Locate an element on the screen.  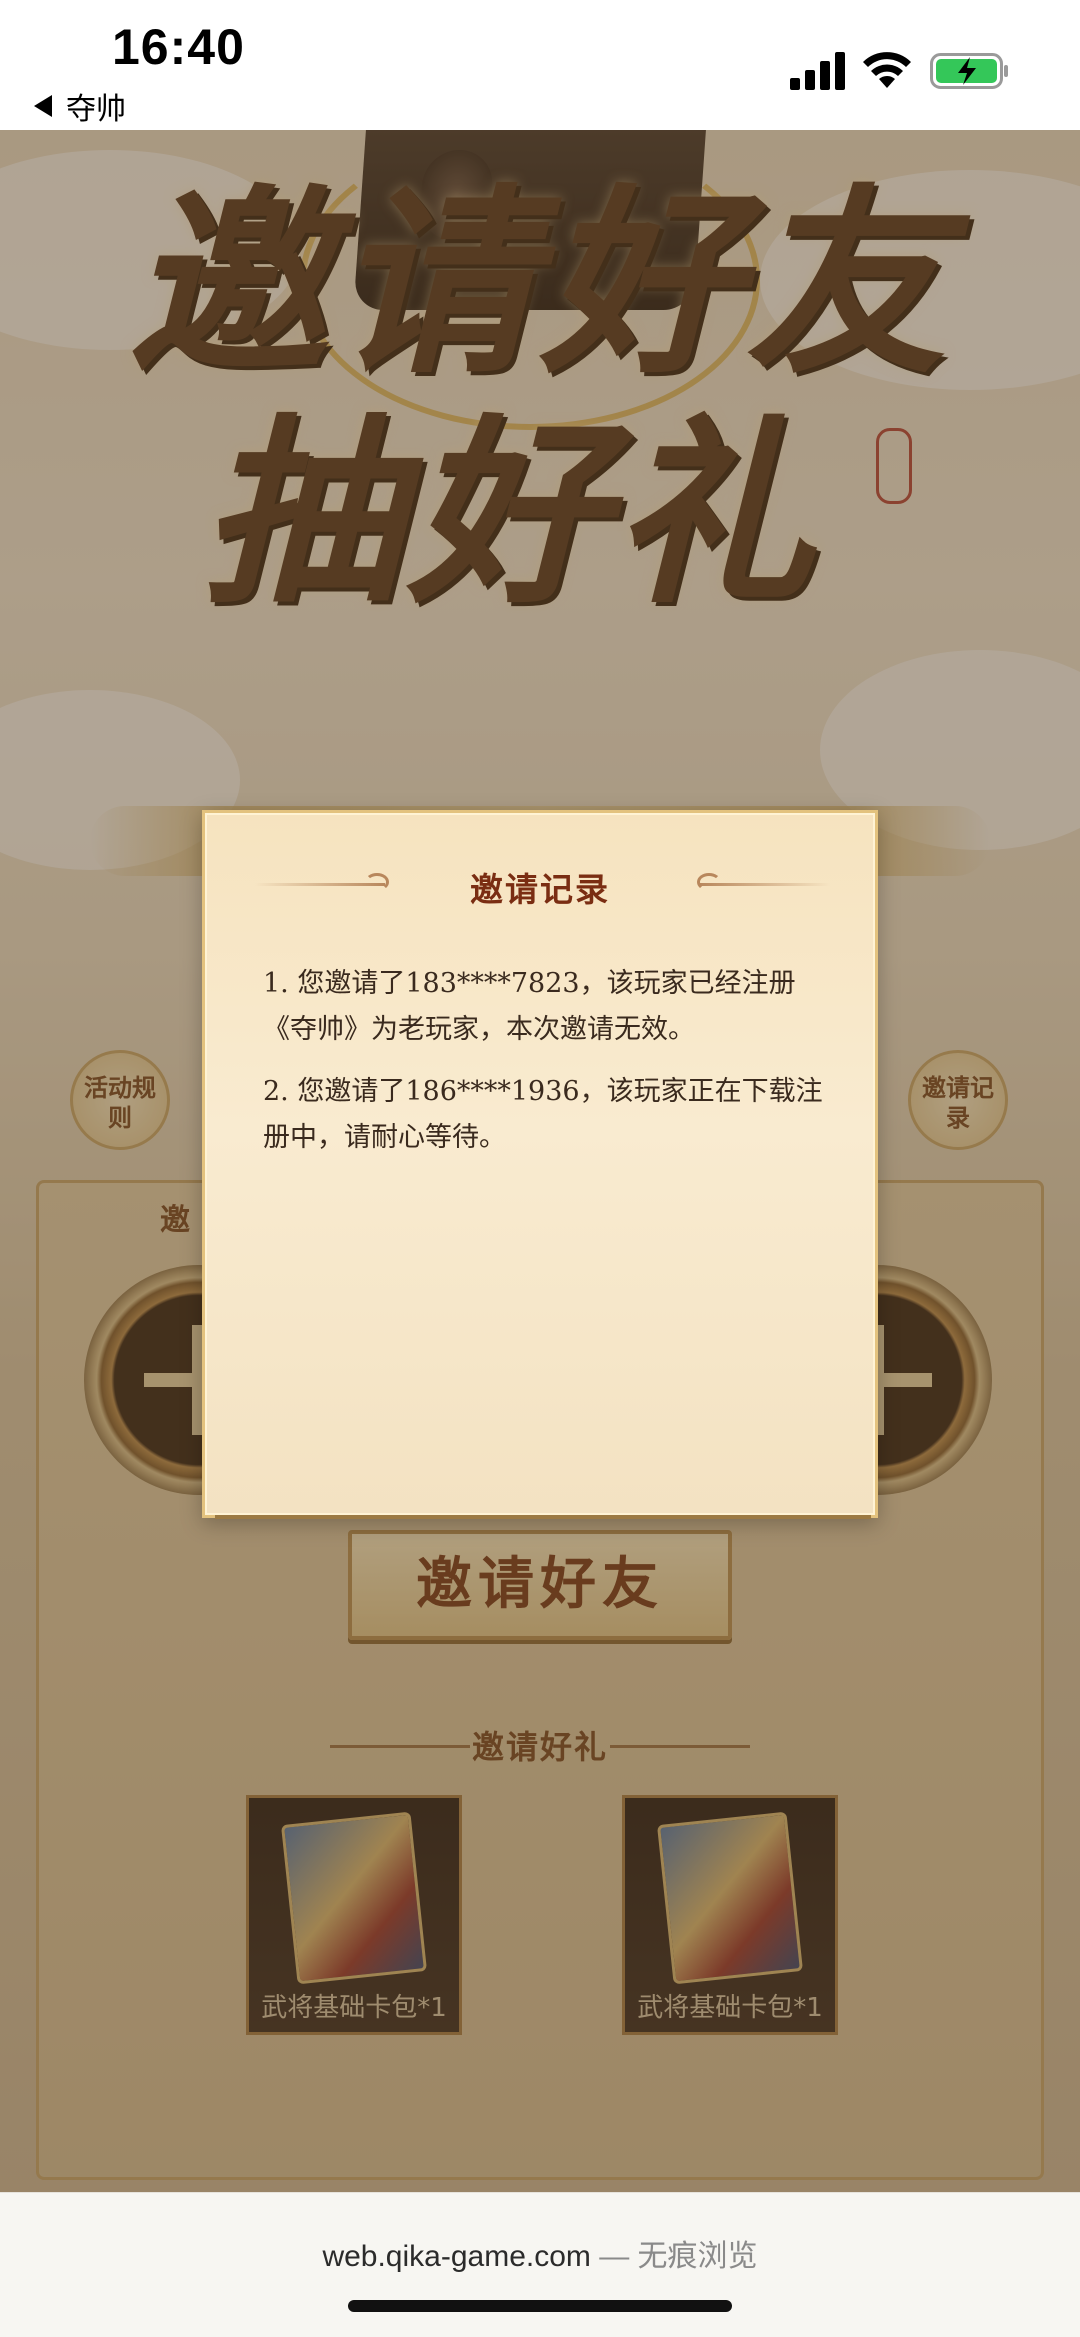
modal-bottom-border is located at coordinates (543, 1517).